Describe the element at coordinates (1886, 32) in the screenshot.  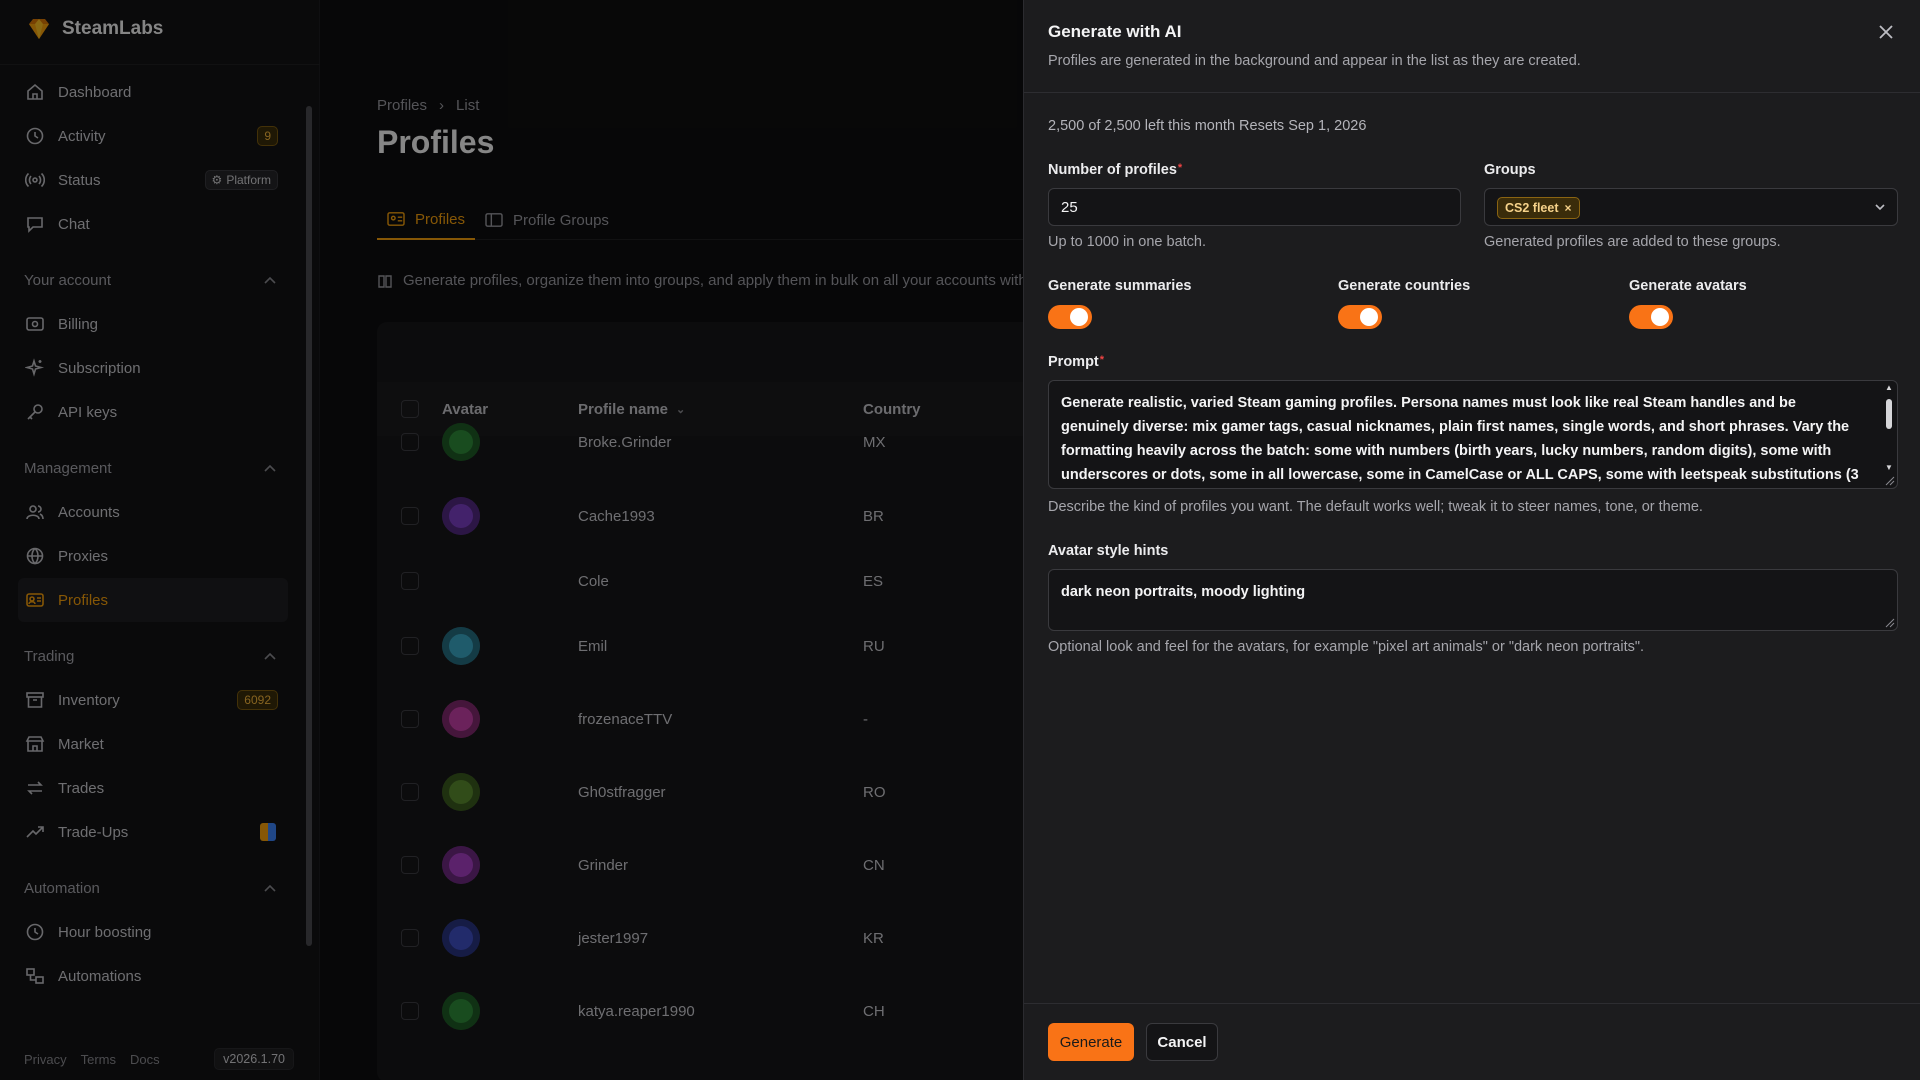
I see `close-icon` at that location.